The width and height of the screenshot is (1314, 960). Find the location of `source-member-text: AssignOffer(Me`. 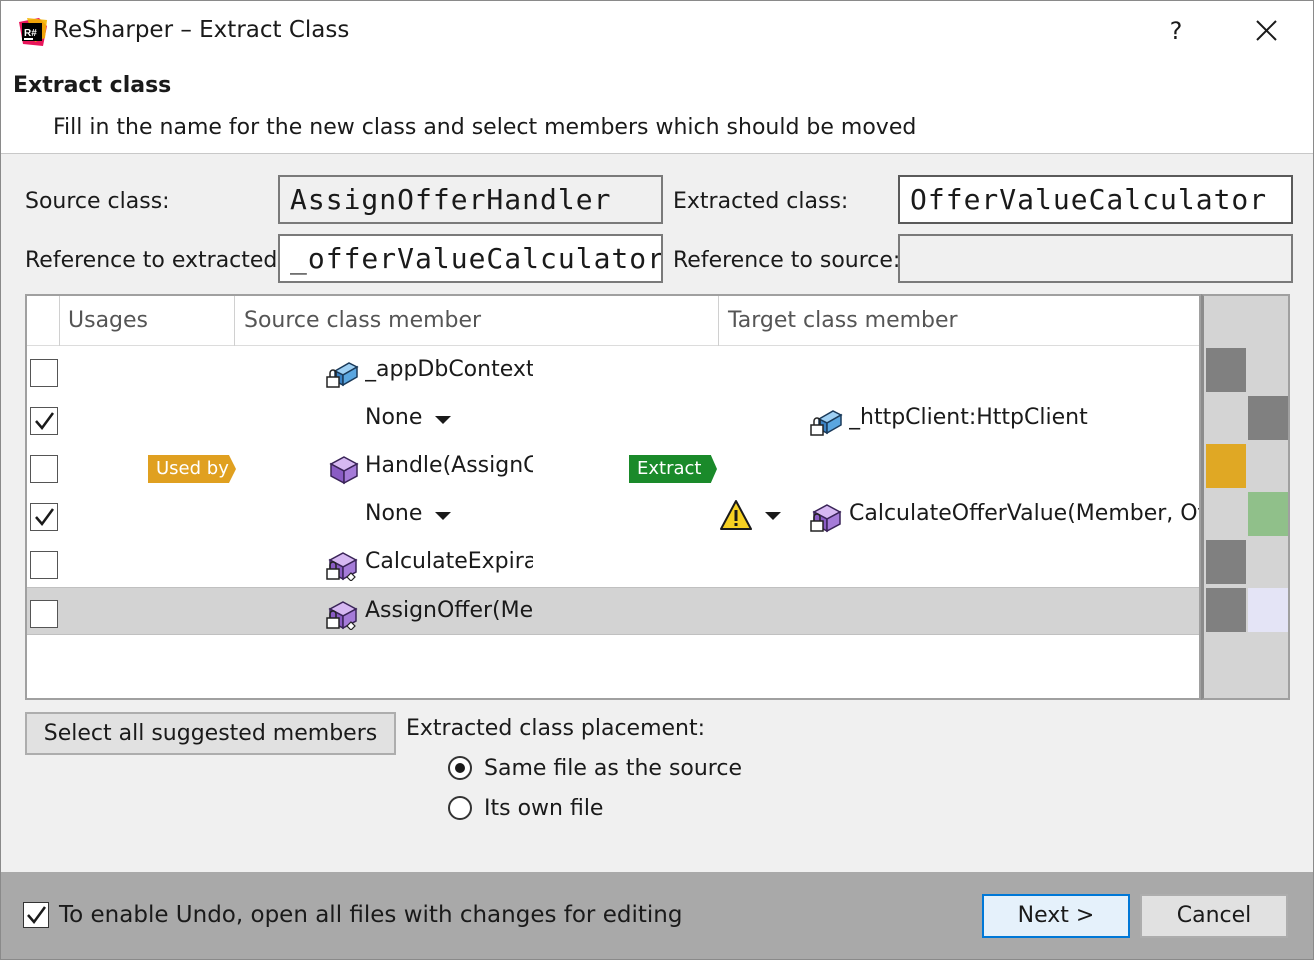

source-member-text: AssignOffer(Me is located at coordinates (449, 610).